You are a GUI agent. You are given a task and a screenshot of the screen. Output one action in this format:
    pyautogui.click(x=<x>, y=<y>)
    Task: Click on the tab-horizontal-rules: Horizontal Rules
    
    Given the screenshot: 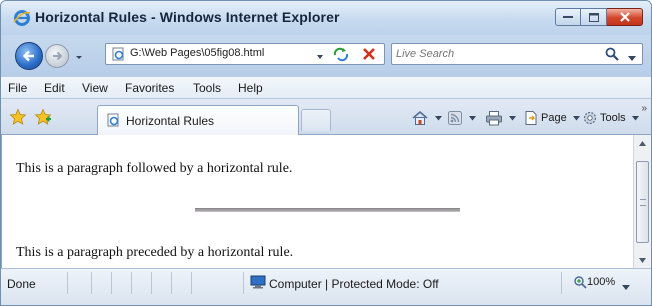 What is the action you would take?
    pyautogui.click(x=198, y=120)
    